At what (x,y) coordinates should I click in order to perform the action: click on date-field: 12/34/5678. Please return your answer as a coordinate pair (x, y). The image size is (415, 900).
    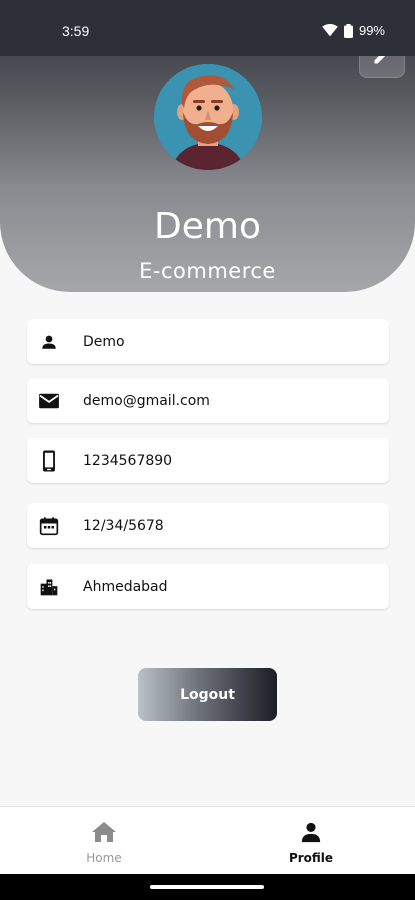
    Looking at the image, I should click on (208, 525).